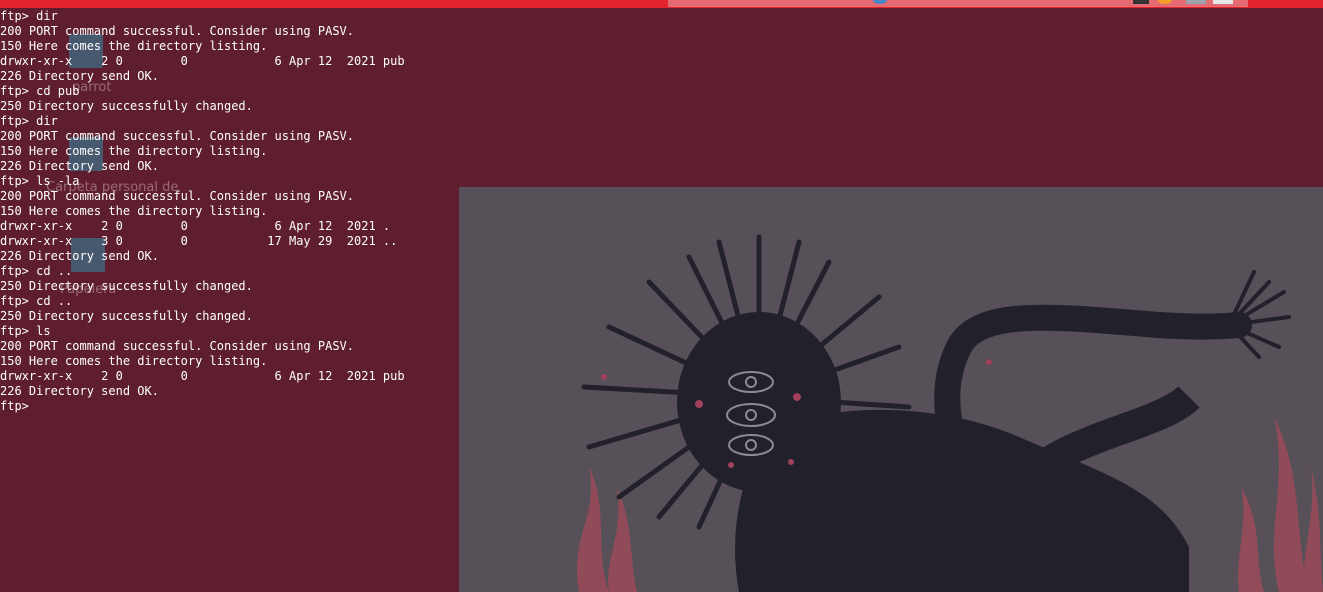  Describe the element at coordinates (958, 3) in the screenshot. I see `panel-window-strip` at that location.